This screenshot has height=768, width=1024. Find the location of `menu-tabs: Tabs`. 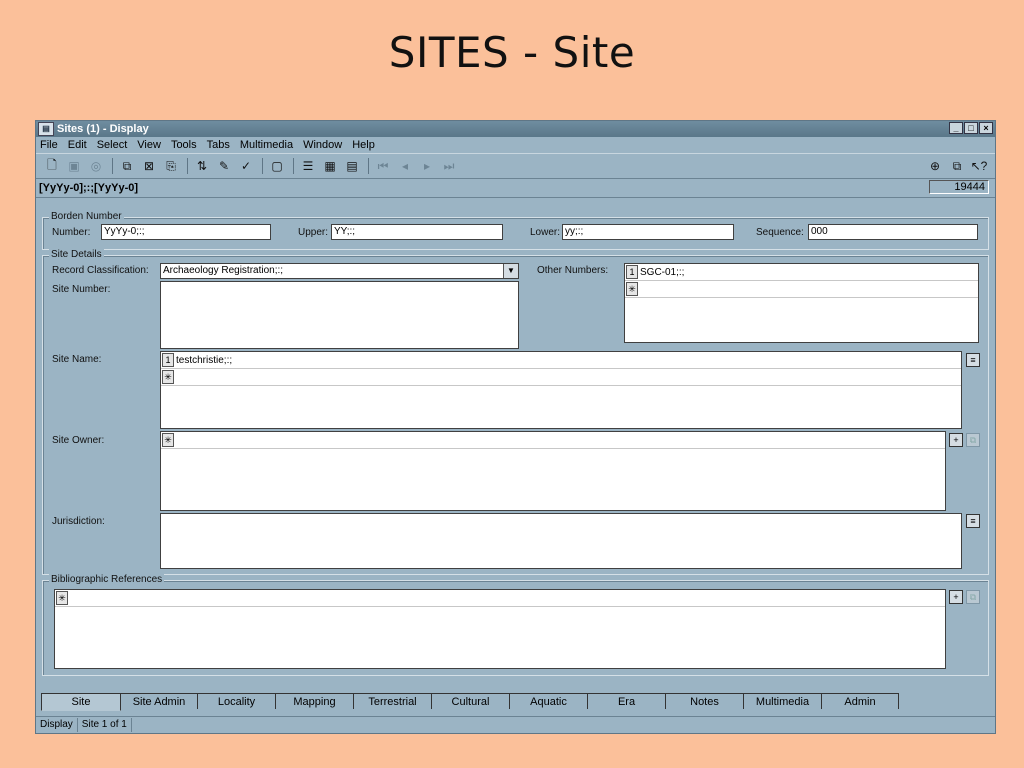

menu-tabs: Tabs is located at coordinates (218, 145).